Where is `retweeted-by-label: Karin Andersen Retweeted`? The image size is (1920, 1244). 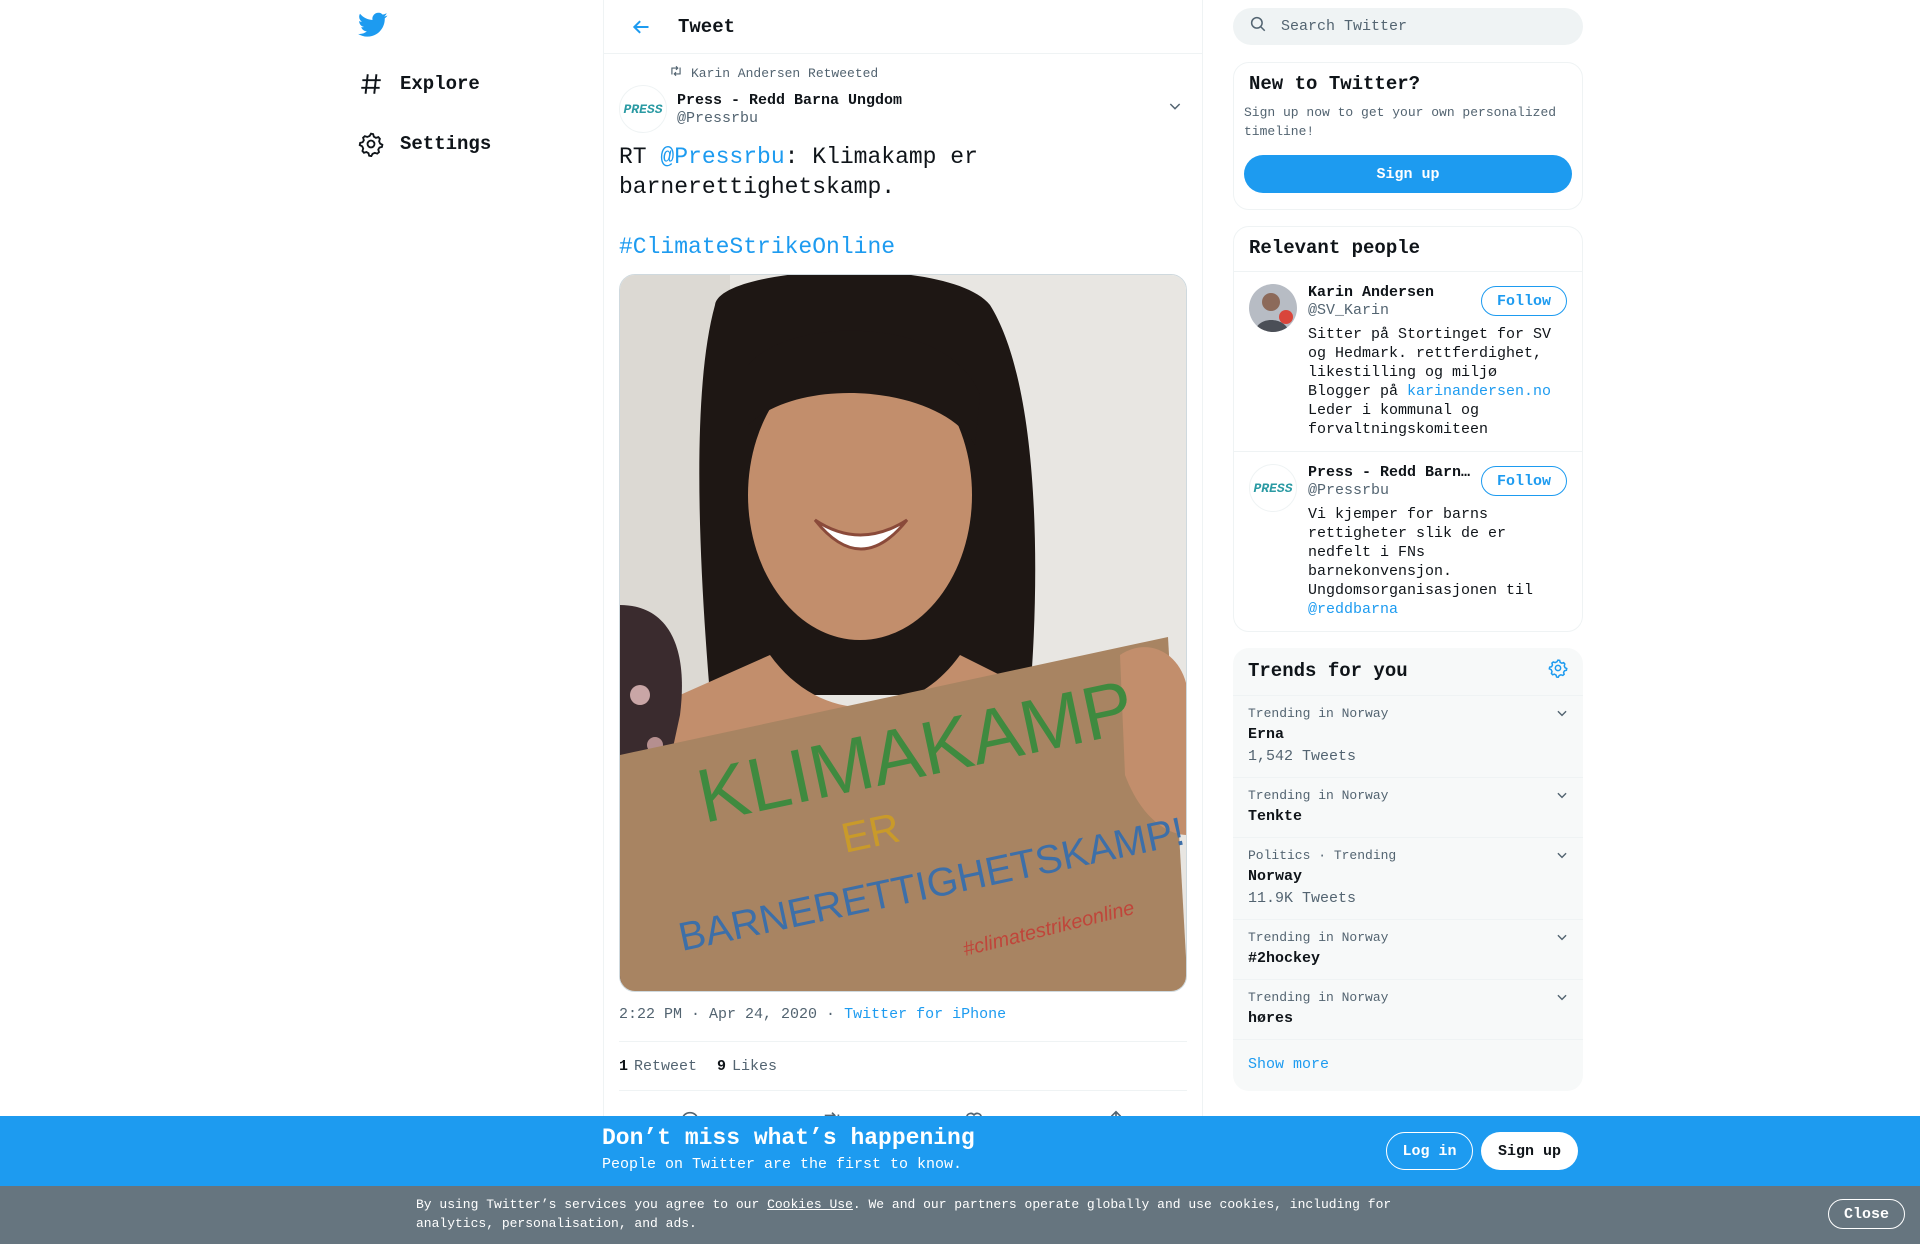 retweeted-by-label: Karin Andersen Retweeted is located at coordinates (785, 73).